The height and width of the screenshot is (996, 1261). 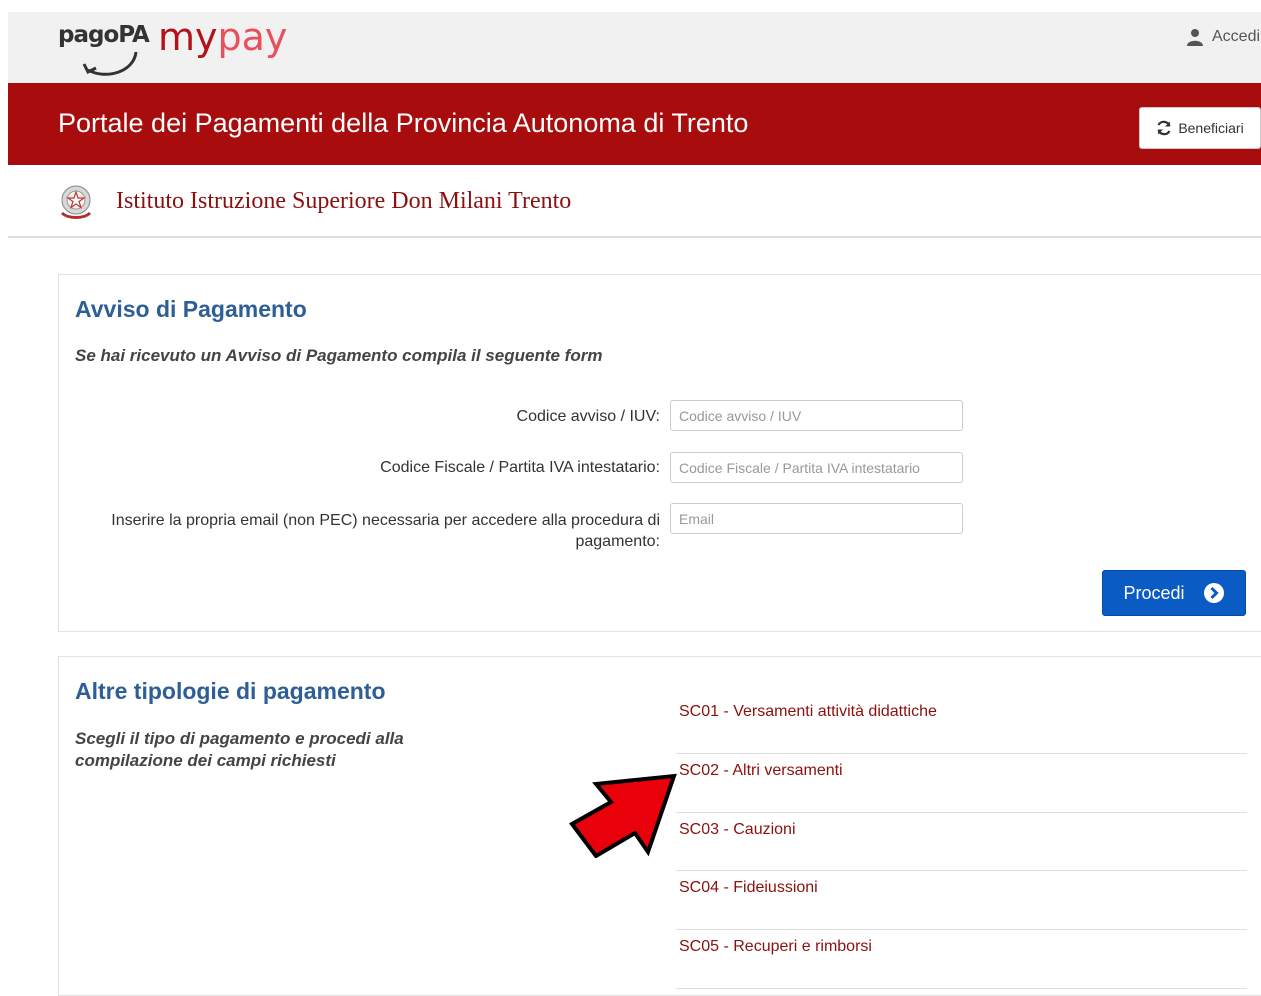 What do you see at coordinates (188, 37) in the screenshot?
I see `mypay-logo-my: my` at bounding box center [188, 37].